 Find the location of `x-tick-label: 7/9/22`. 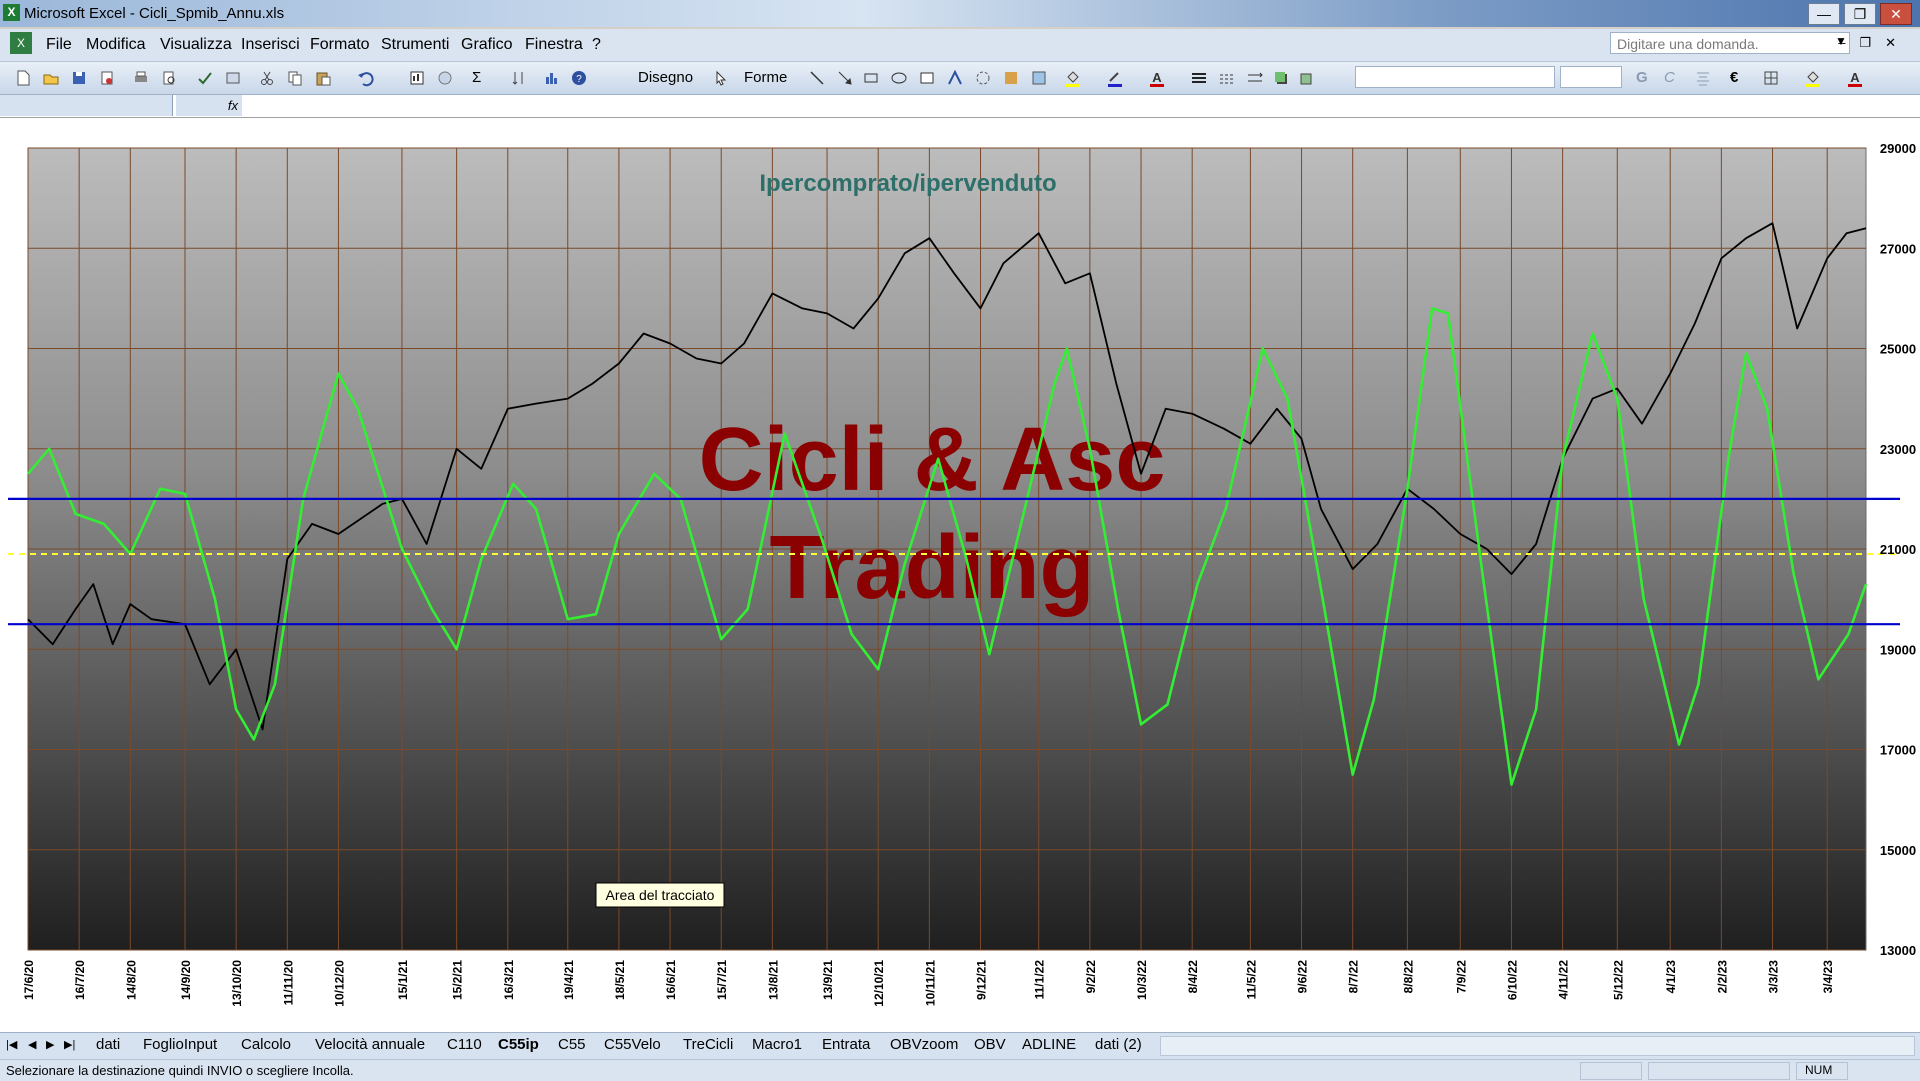

x-tick-label: 7/9/22 is located at coordinates (1461, 977).